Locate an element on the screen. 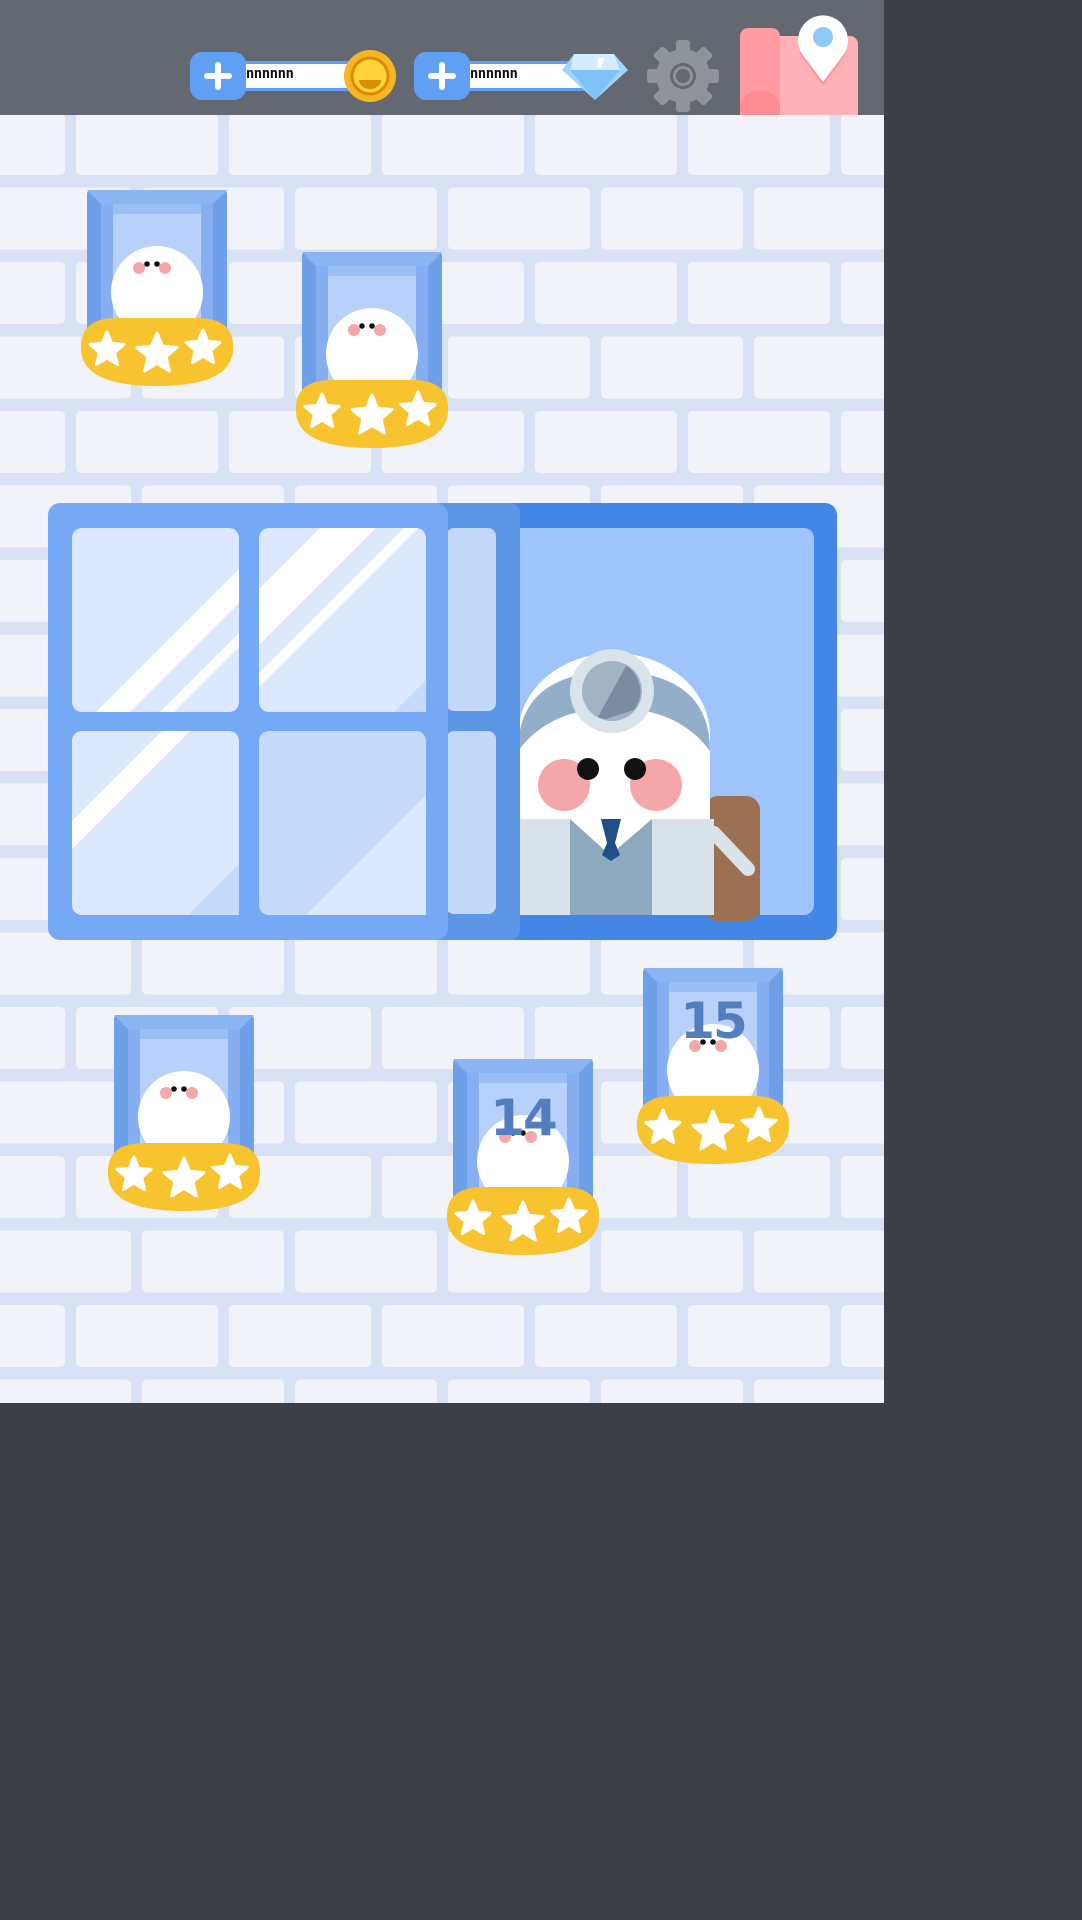 The height and width of the screenshot is (1920, 1082). diamond-icon is located at coordinates (595, 77).